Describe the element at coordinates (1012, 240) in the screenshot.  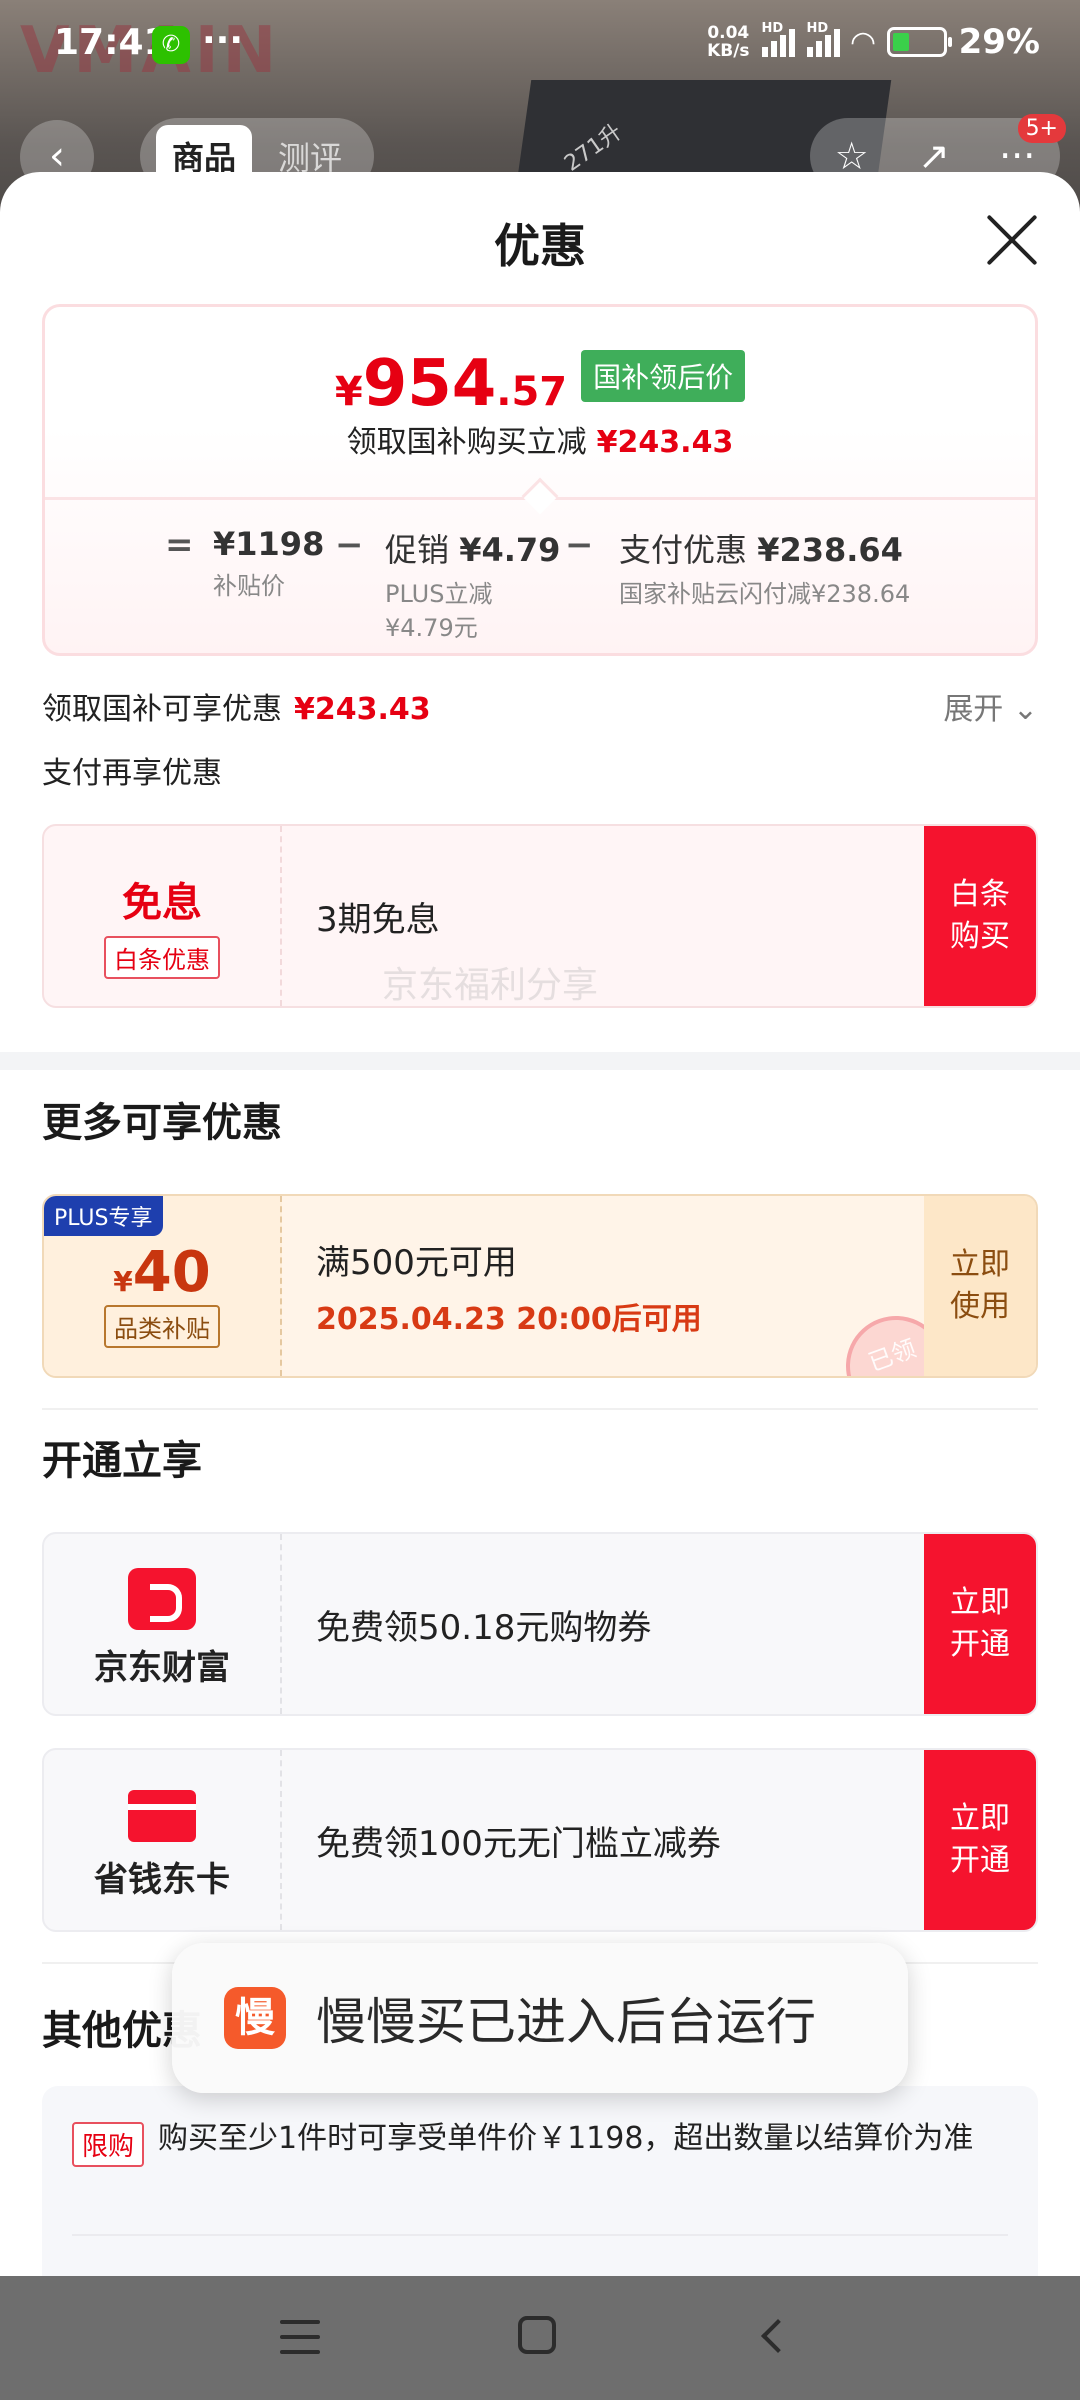
I see `close-icon` at that location.